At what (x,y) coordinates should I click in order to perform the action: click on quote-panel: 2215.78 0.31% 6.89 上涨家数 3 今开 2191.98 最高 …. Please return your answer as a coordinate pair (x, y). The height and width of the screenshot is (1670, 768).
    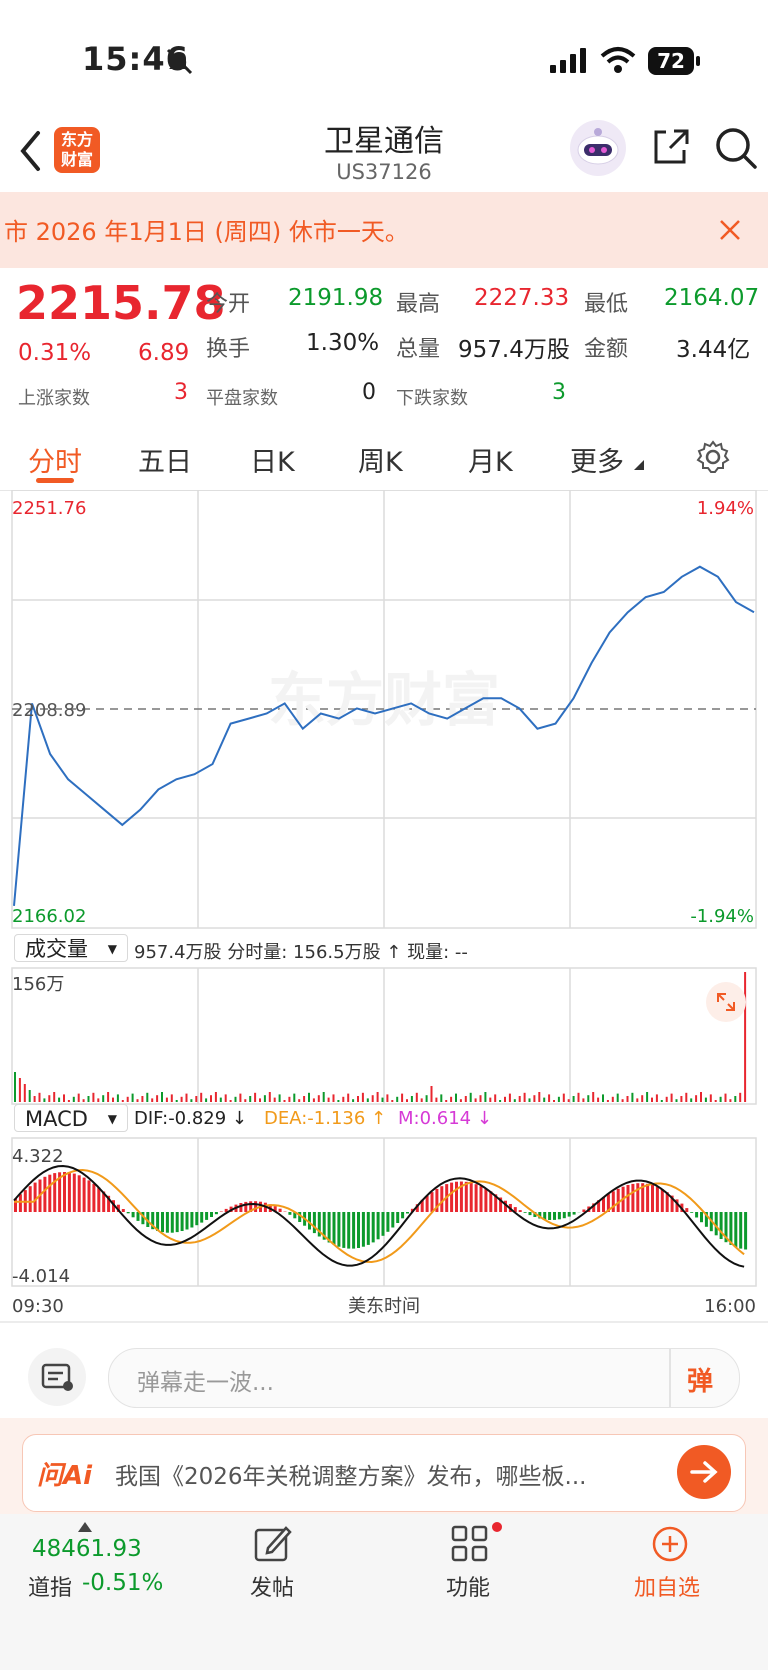
    Looking at the image, I should click on (384, 343).